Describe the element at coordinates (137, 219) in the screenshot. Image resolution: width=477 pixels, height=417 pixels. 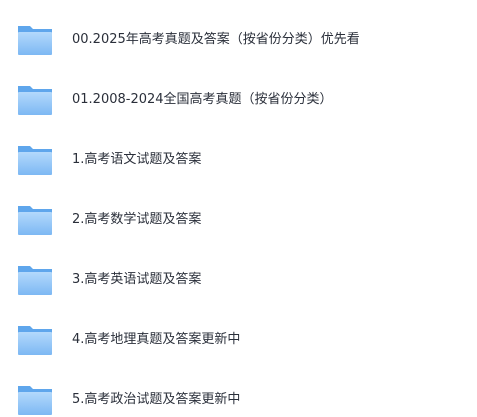
I see `folder-label: 2.高考数学试题及答案` at that location.